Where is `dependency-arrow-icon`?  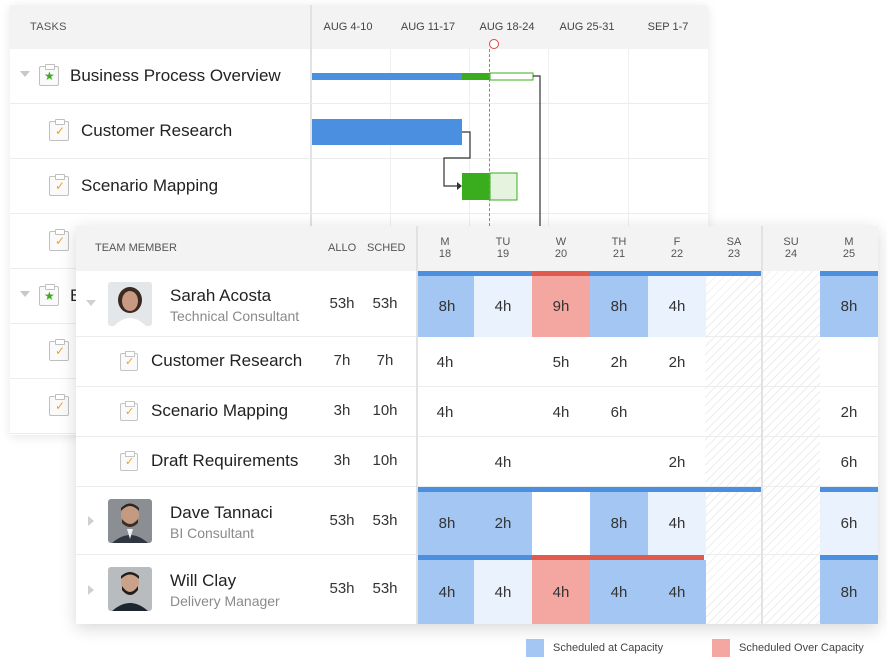 dependency-arrow-icon is located at coordinates (459, 186).